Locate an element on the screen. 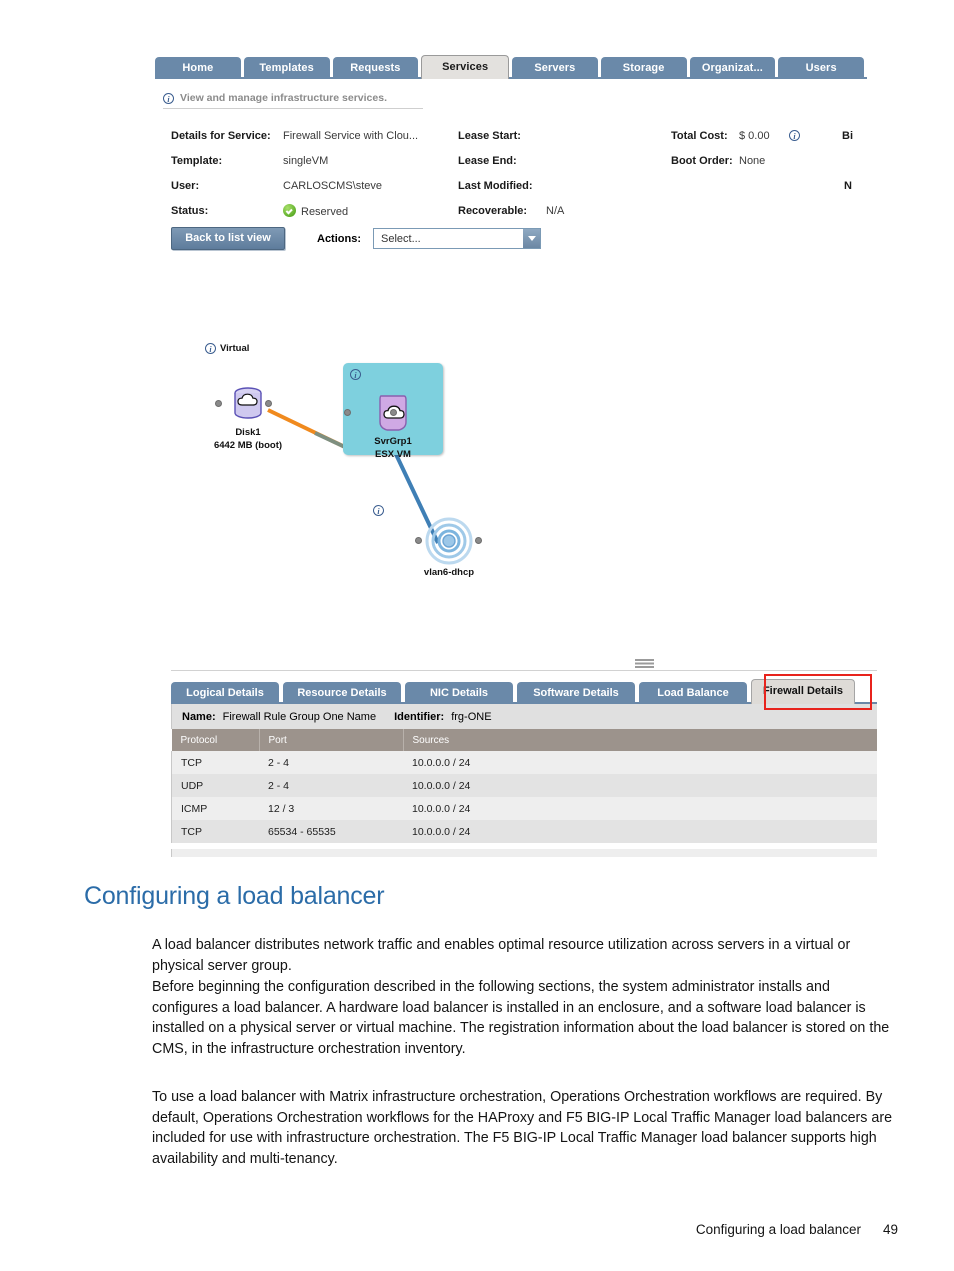 Image resolution: width=954 pixels, height=1271 pixels. no-label-truncated: N is located at coordinates (848, 185).